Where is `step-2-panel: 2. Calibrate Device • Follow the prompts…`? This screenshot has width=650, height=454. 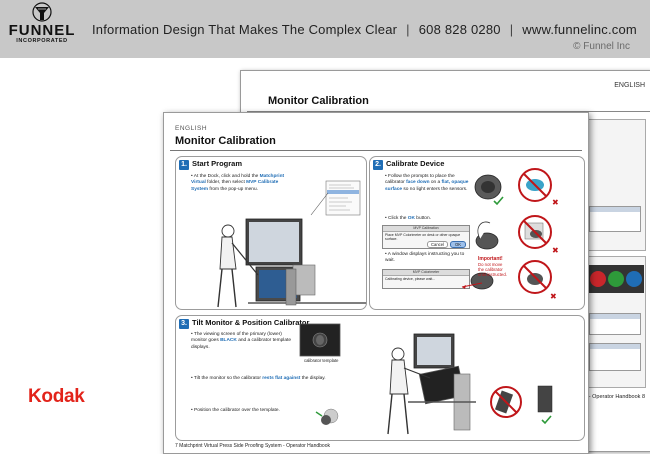 step-2-panel: 2. Calibrate Device • Follow the prompts… is located at coordinates (477, 233).